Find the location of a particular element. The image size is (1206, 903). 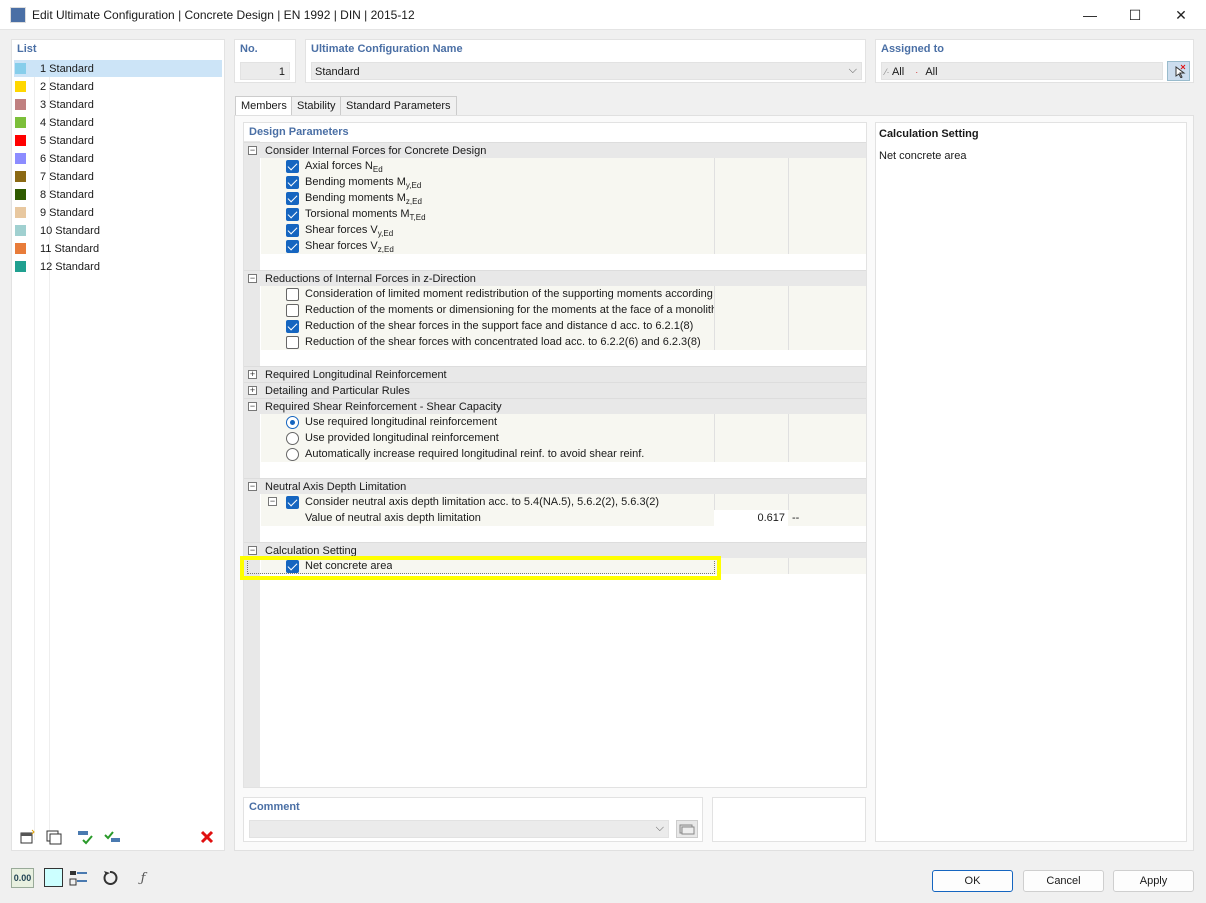

comment-library-icon is located at coordinates (687, 829).